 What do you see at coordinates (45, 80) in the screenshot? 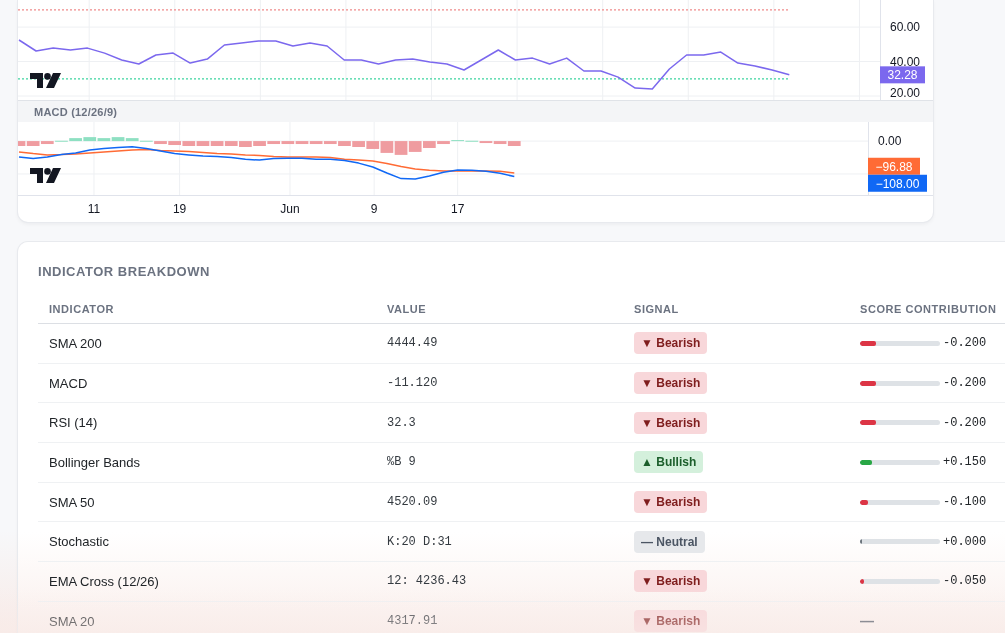
I see `logo-icon` at bounding box center [45, 80].